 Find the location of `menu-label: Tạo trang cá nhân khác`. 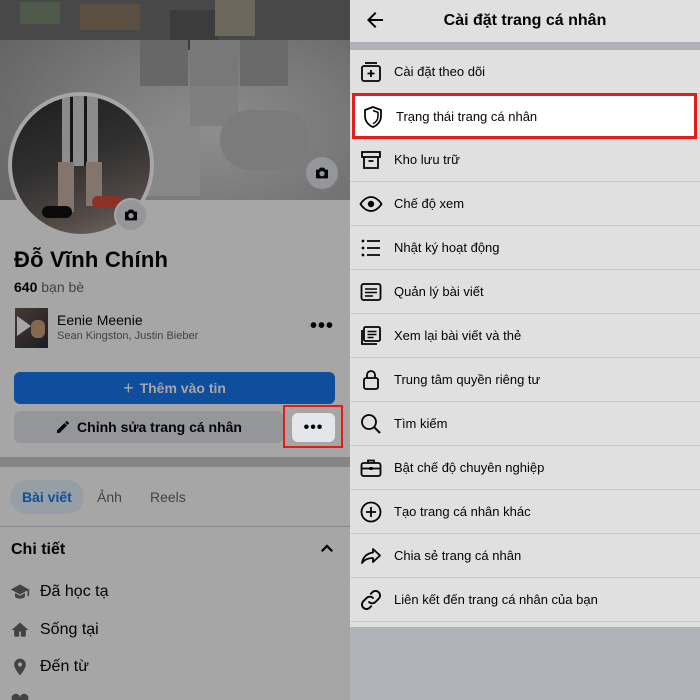

menu-label: Tạo trang cá nhân khác is located at coordinates (462, 511).